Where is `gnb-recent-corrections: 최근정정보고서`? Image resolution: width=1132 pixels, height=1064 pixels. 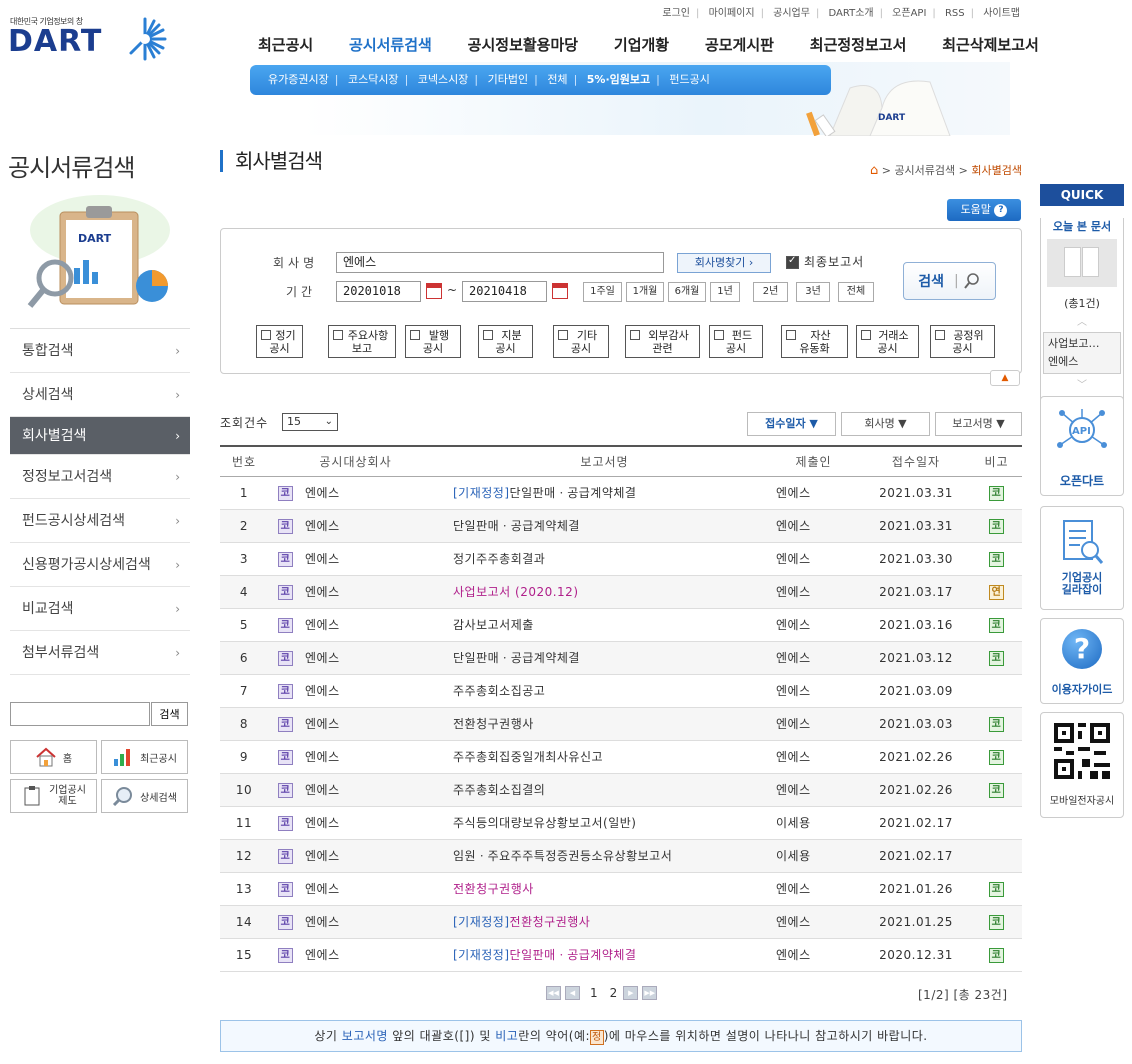 gnb-recent-corrections: 최근정정보고서 is located at coordinates (858, 44).